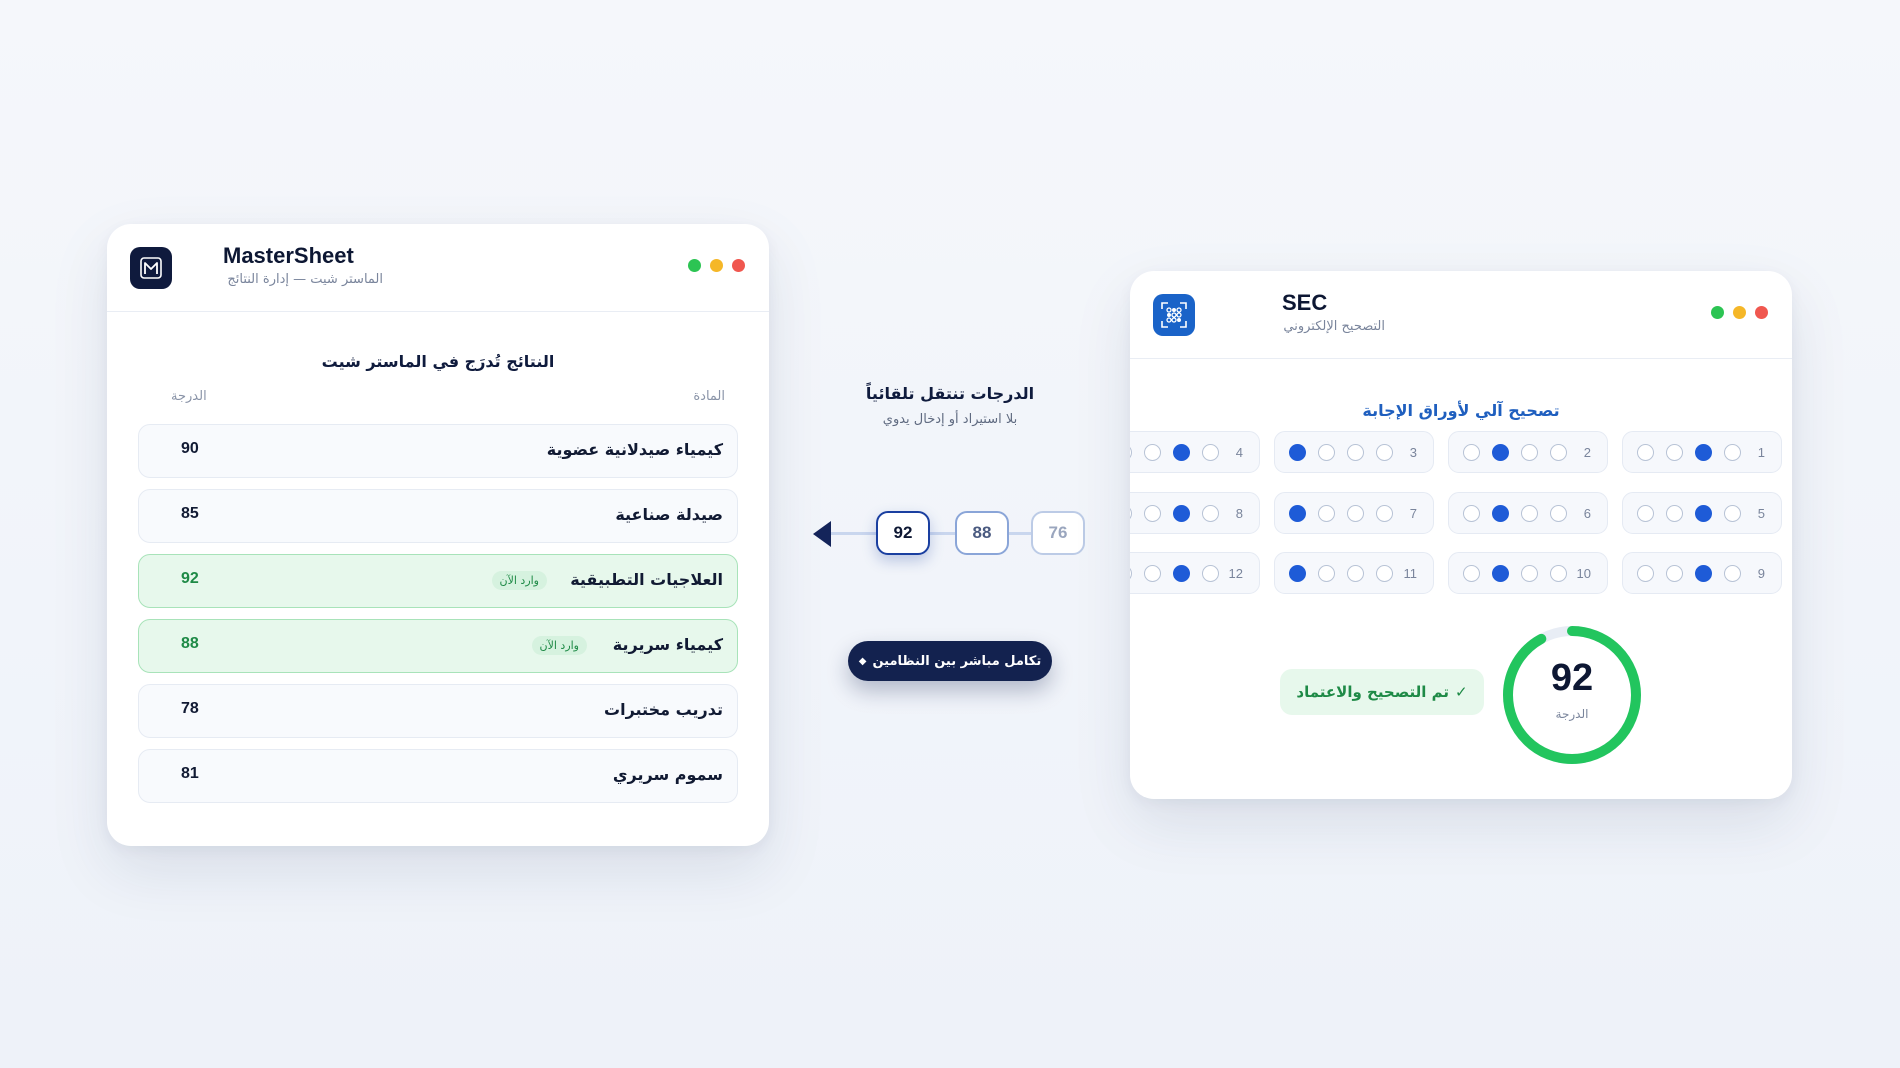 This screenshot has height=1068, width=1900. What do you see at coordinates (709, 396) in the screenshot?
I see `column-header-subject: المادة` at bounding box center [709, 396].